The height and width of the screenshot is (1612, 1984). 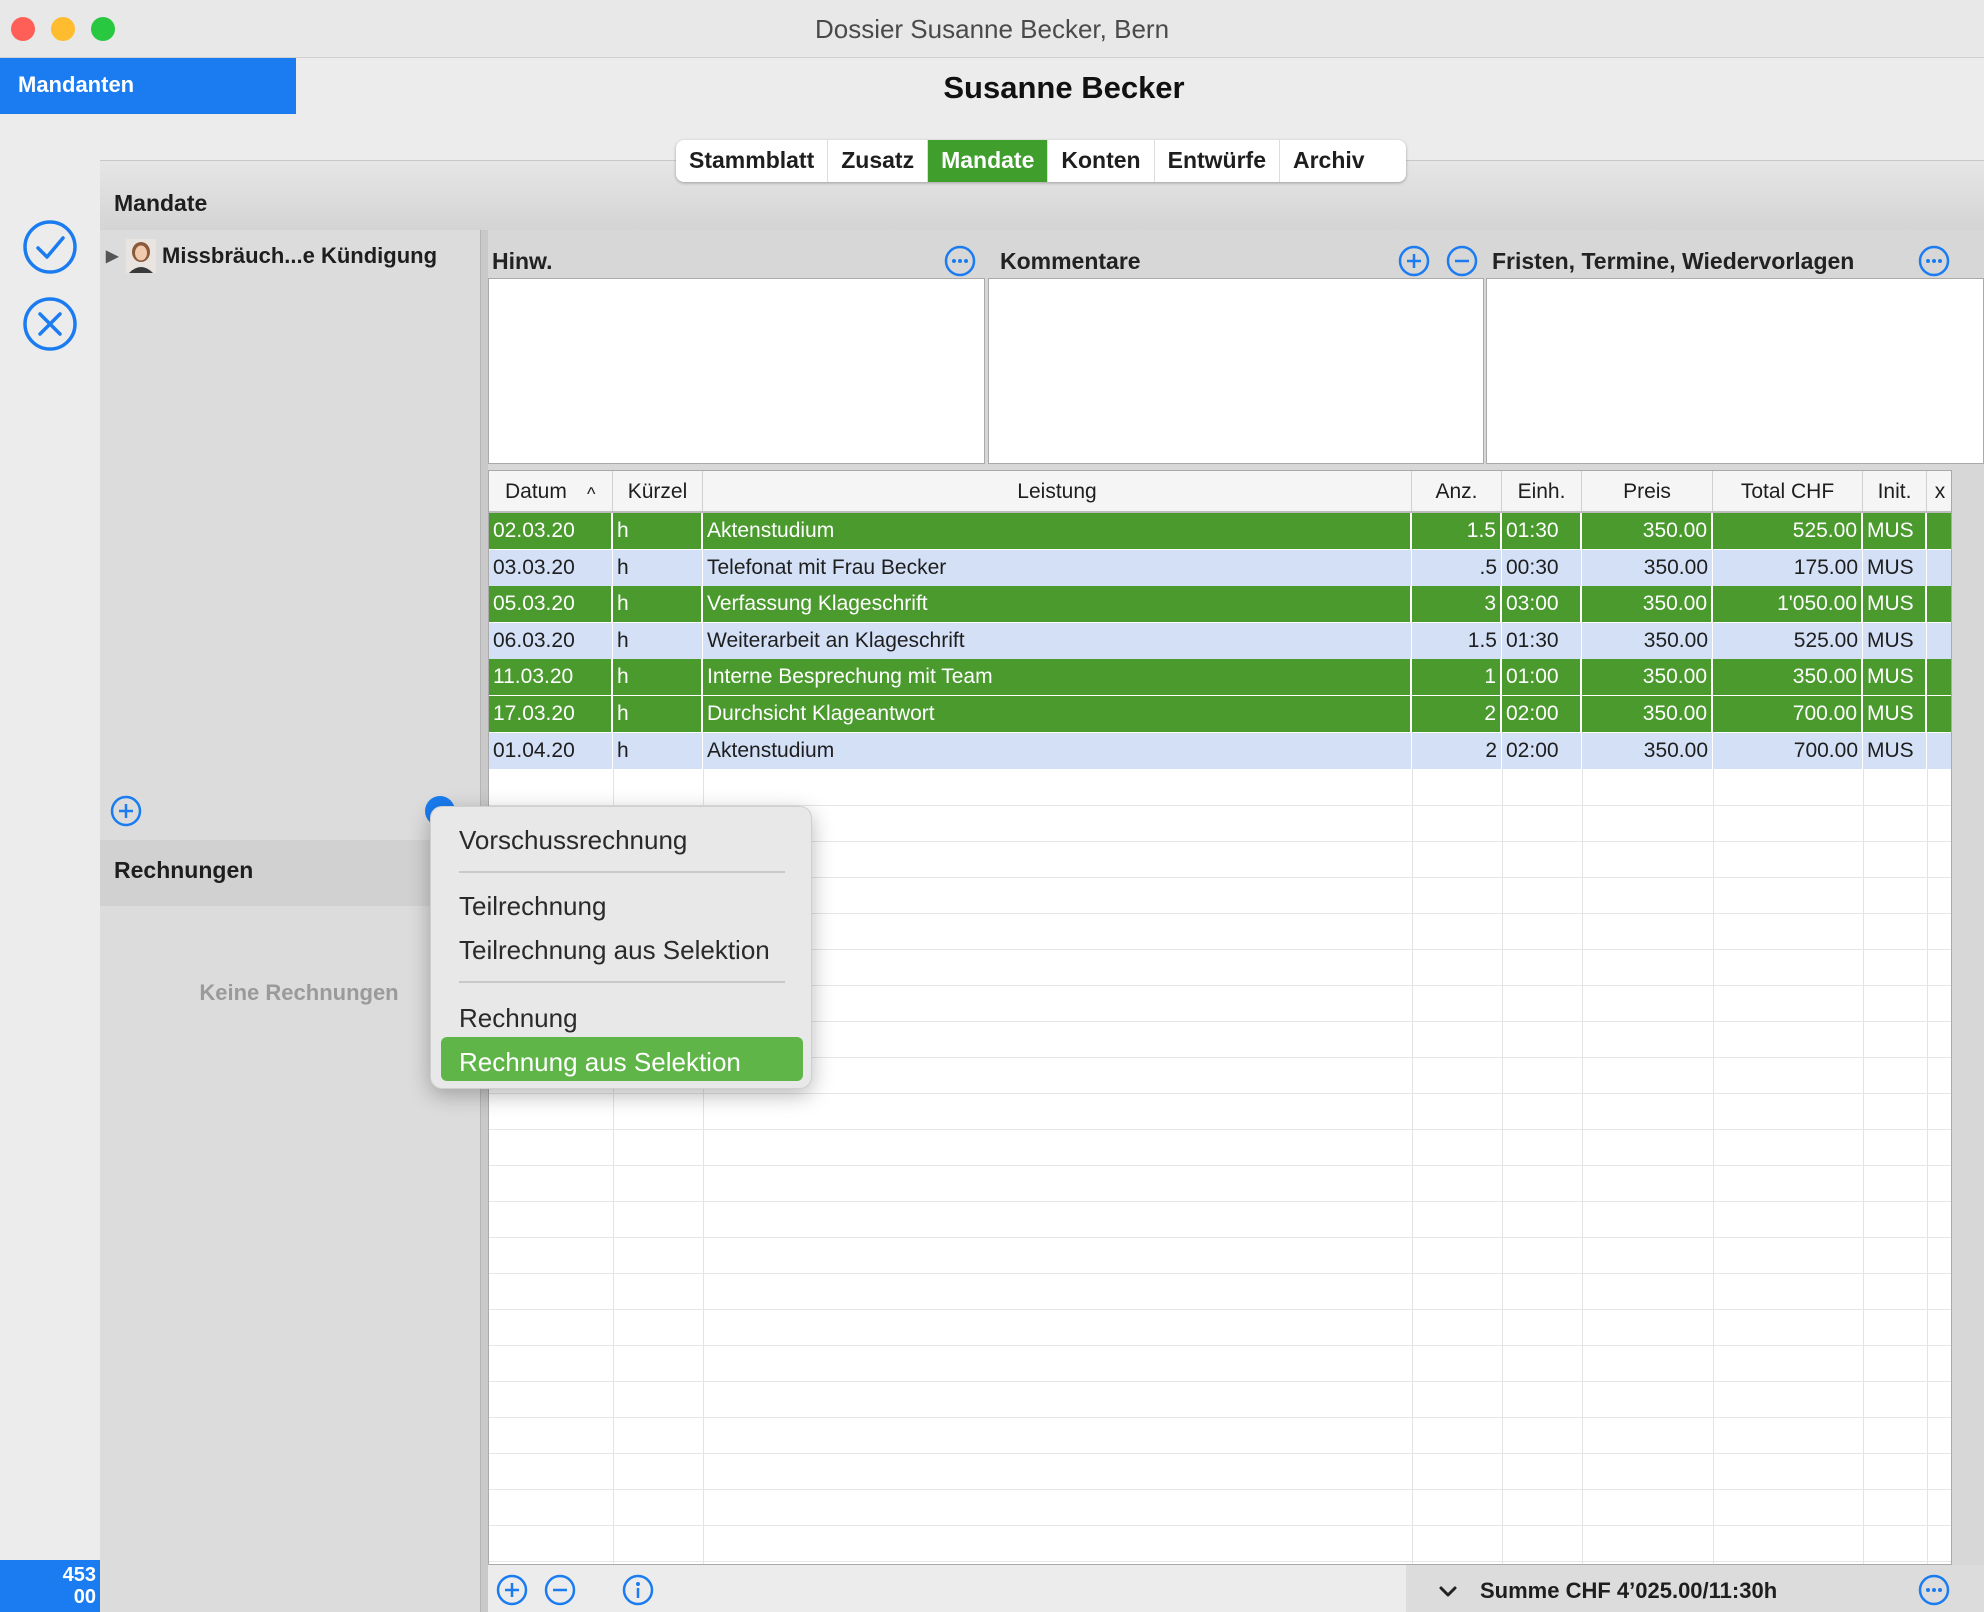 I want to click on tab-entwuerfe: Entwürfe, so click(x=1217, y=161).